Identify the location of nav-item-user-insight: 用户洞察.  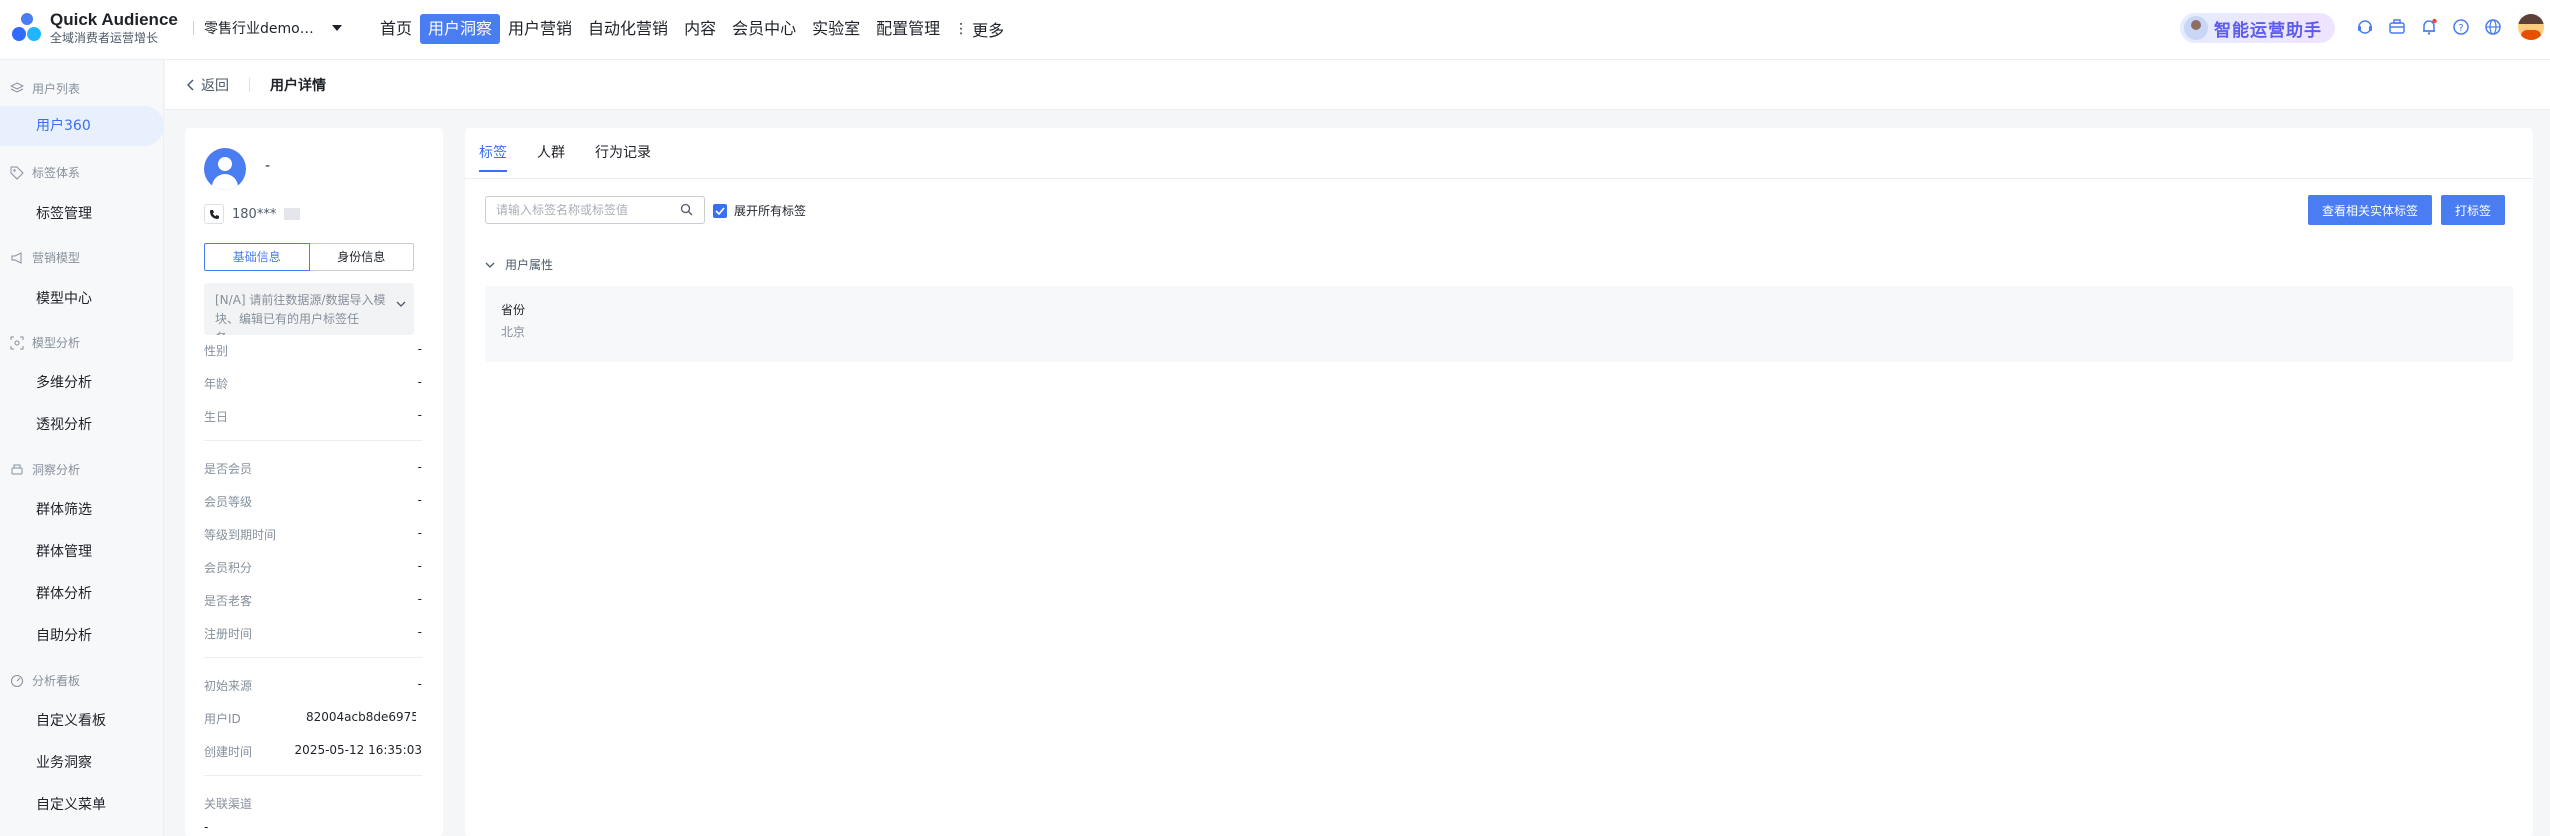
(460, 29).